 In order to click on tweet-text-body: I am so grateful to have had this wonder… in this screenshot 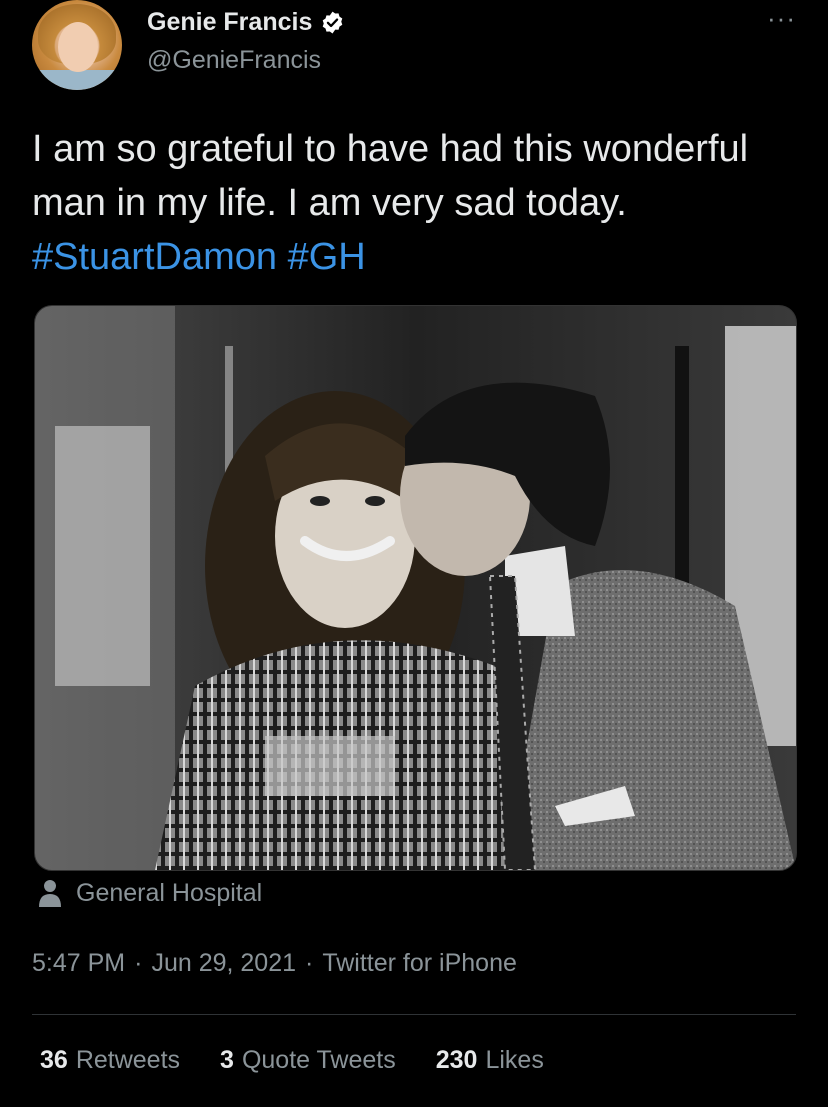, I will do `click(390, 176)`.